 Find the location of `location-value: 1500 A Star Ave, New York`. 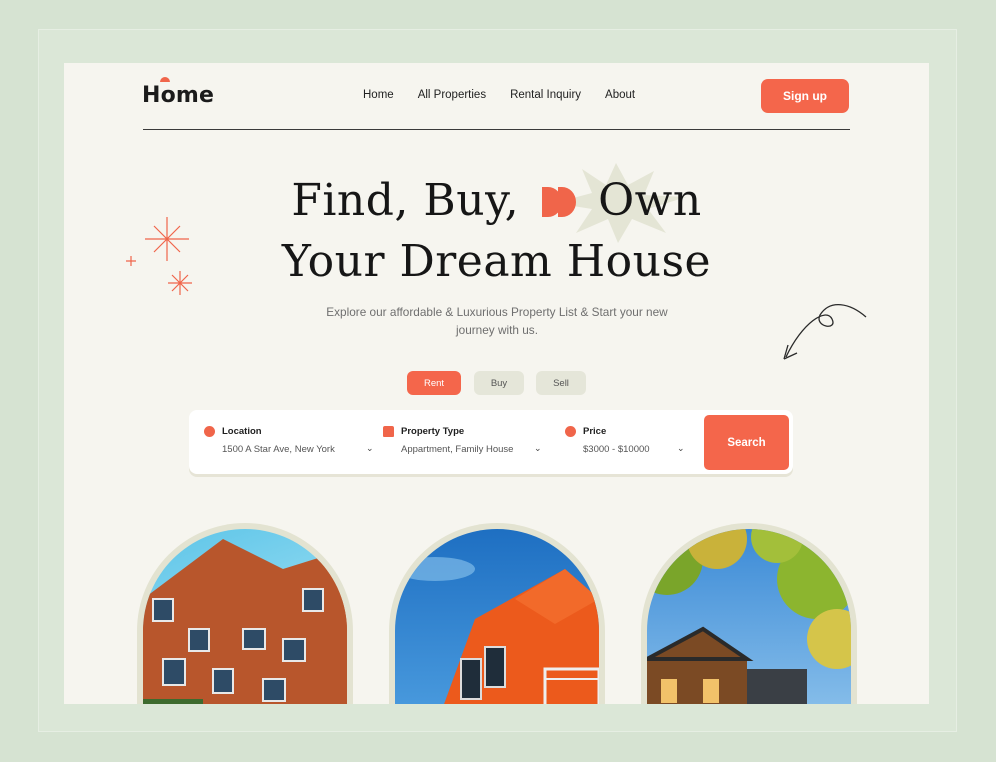

location-value: 1500 A Star Ave, New York is located at coordinates (278, 449).